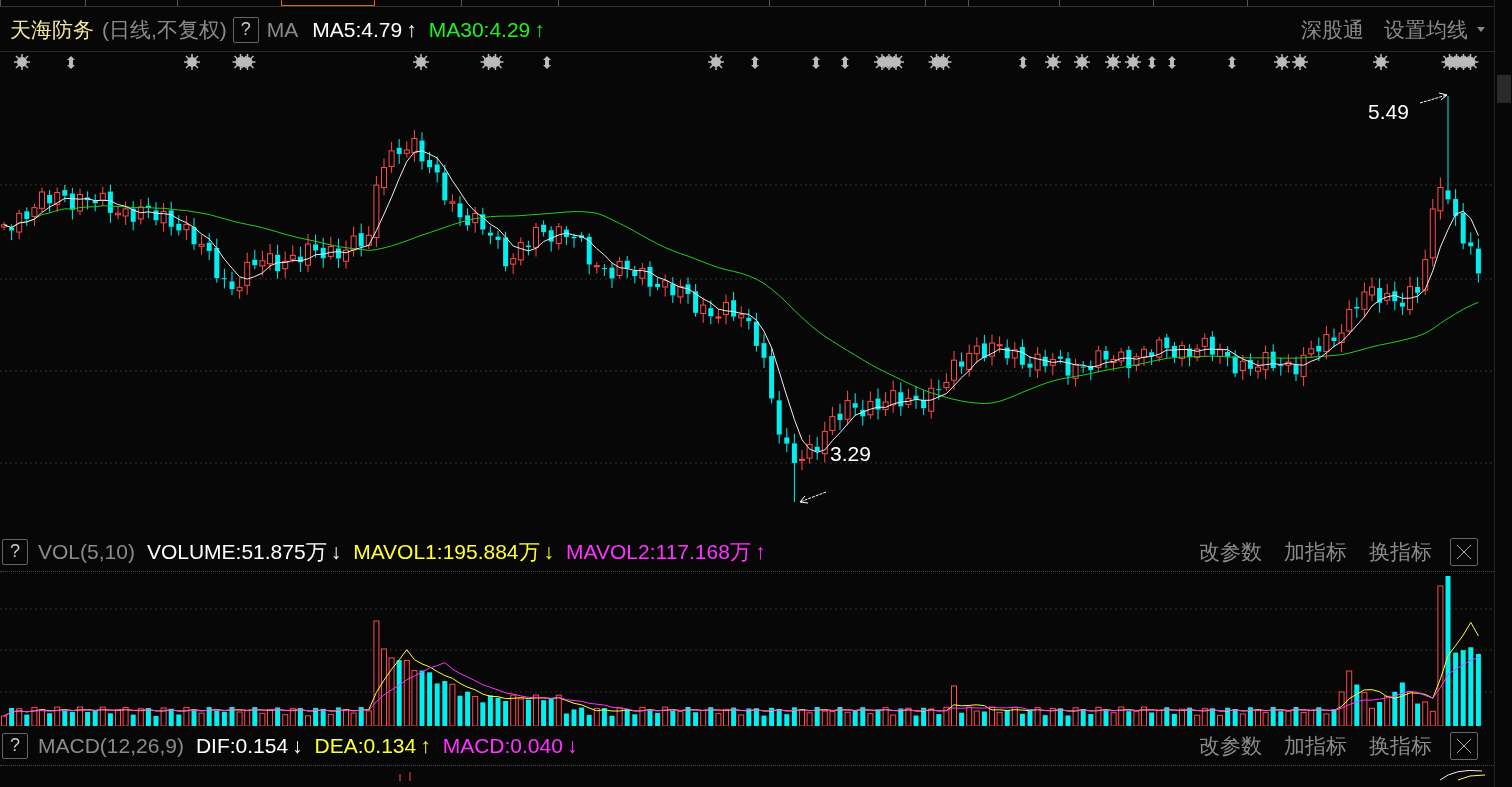 This screenshot has width=1512, height=787. I want to click on indicator-name: MACD(12,26,9), so click(111, 745).